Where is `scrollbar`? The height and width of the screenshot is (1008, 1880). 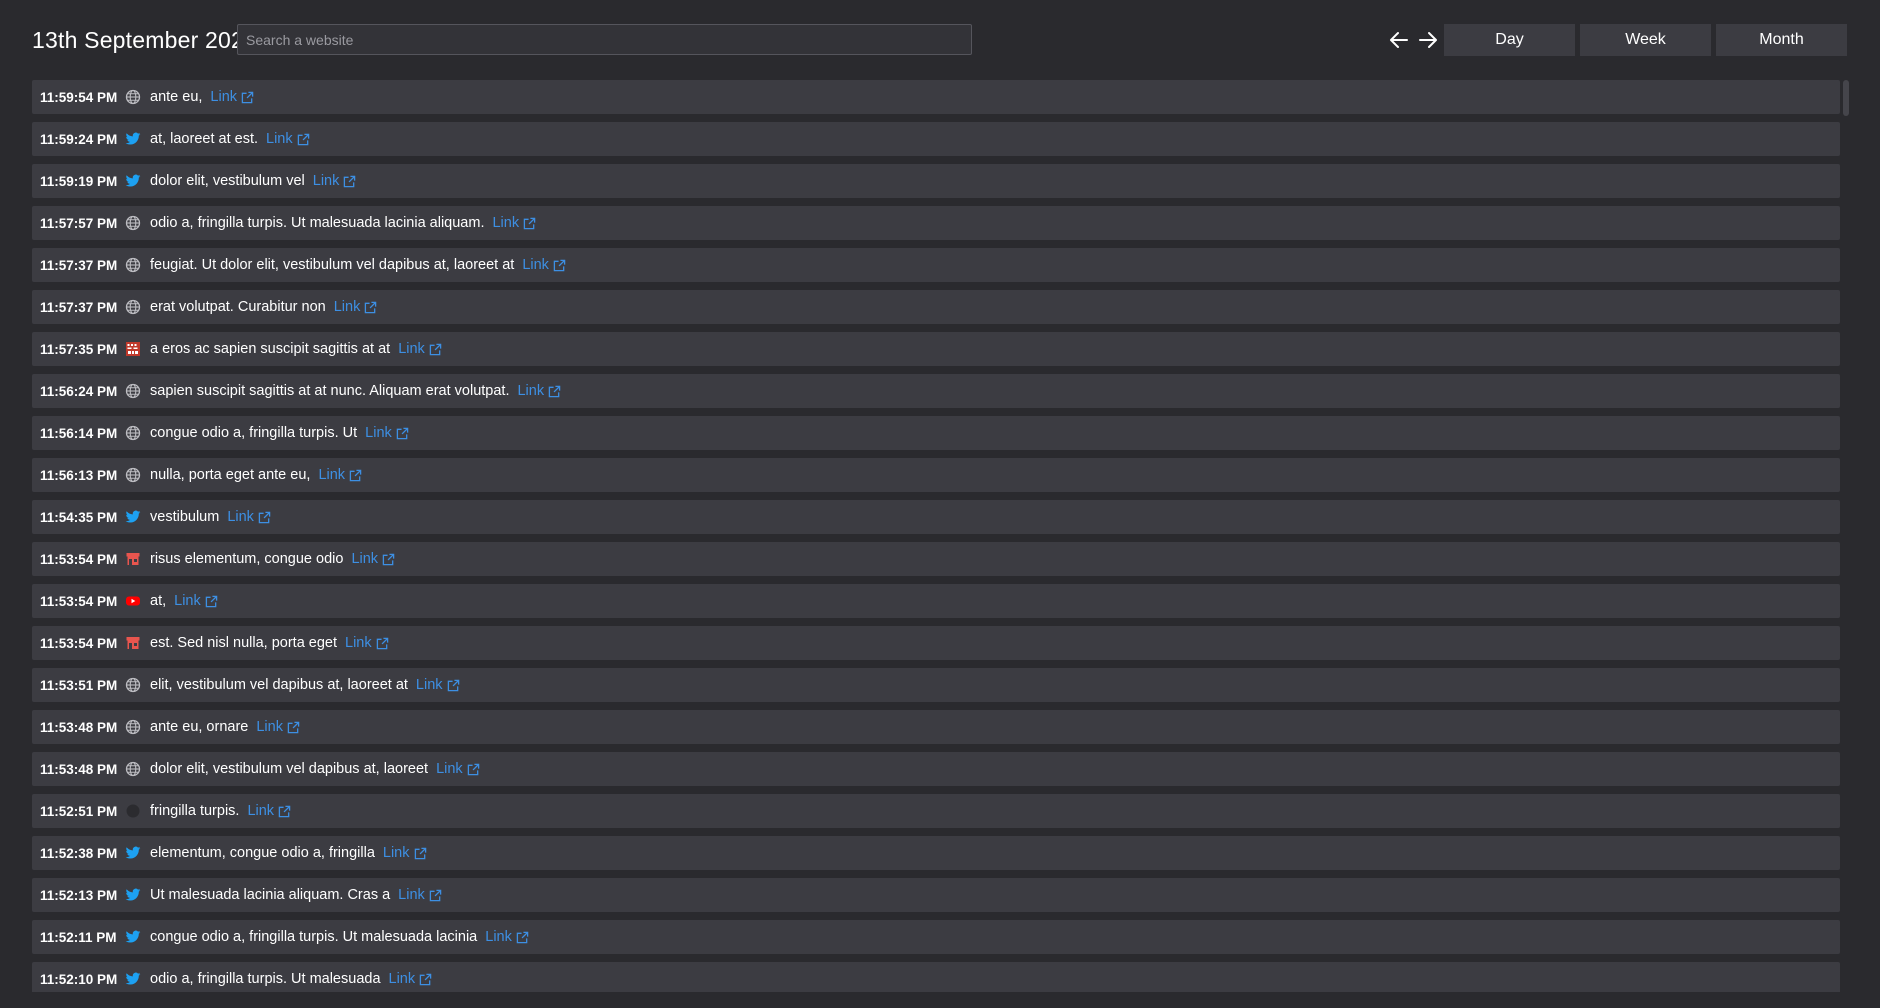 scrollbar is located at coordinates (1846, 98).